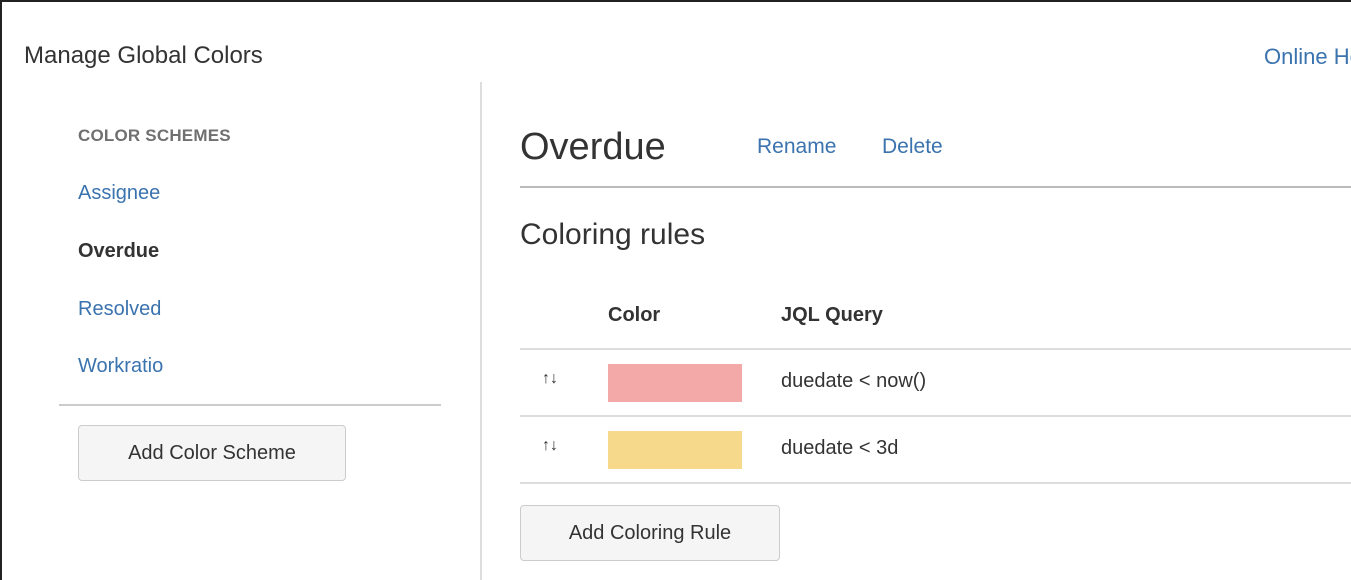 The height and width of the screenshot is (580, 1351). What do you see at coordinates (120, 366) in the screenshot?
I see `sidebar-item-workratio: Workratio` at bounding box center [120, 366].